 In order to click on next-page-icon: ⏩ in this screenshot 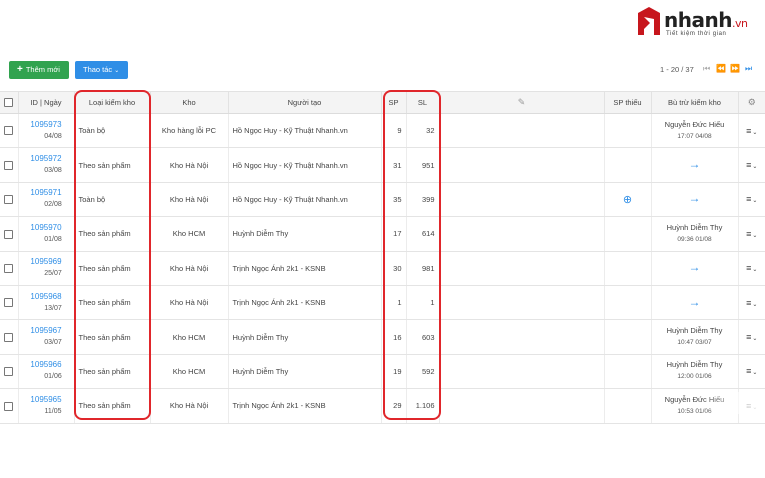, I will do `click(735, 68)`.